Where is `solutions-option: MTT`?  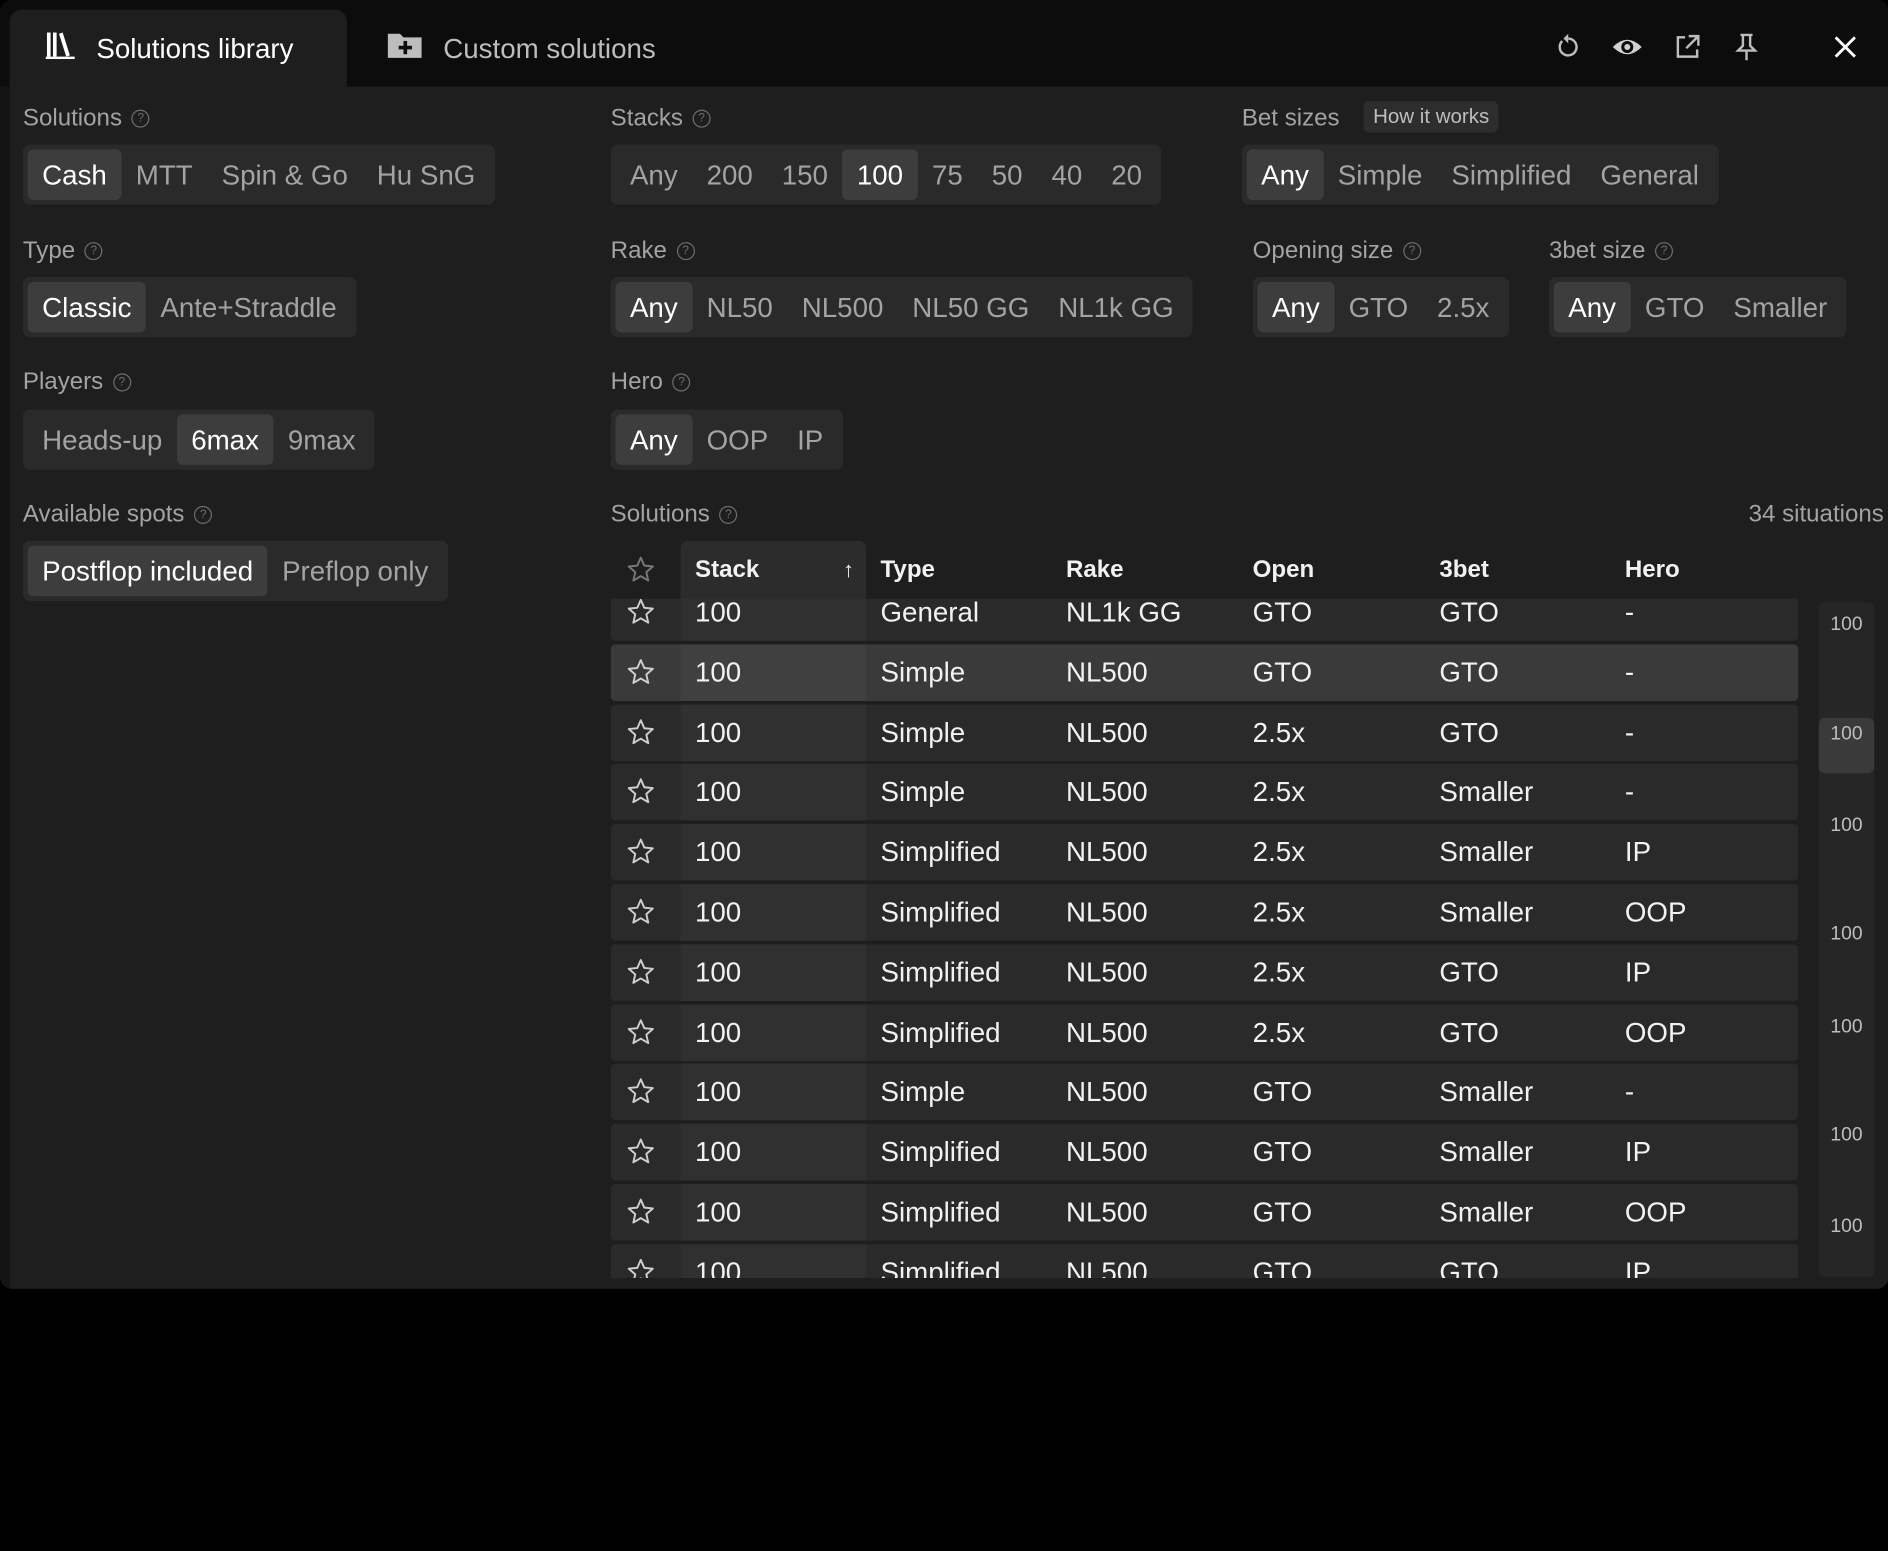 solutions-option: MTT is located at coordinates (164, 174).